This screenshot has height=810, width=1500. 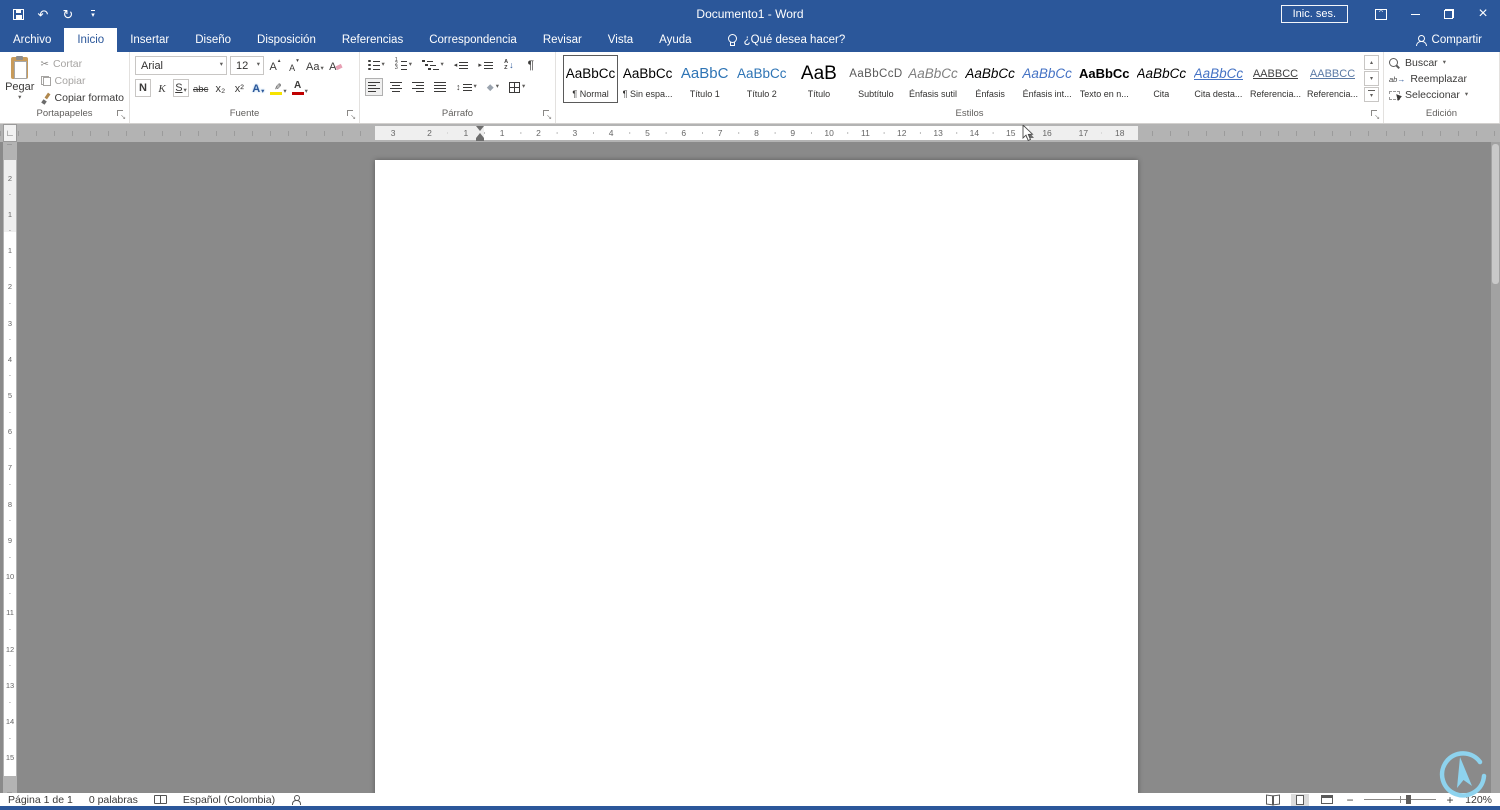 I want to click on bullets-button, so click(x=376, y=65).